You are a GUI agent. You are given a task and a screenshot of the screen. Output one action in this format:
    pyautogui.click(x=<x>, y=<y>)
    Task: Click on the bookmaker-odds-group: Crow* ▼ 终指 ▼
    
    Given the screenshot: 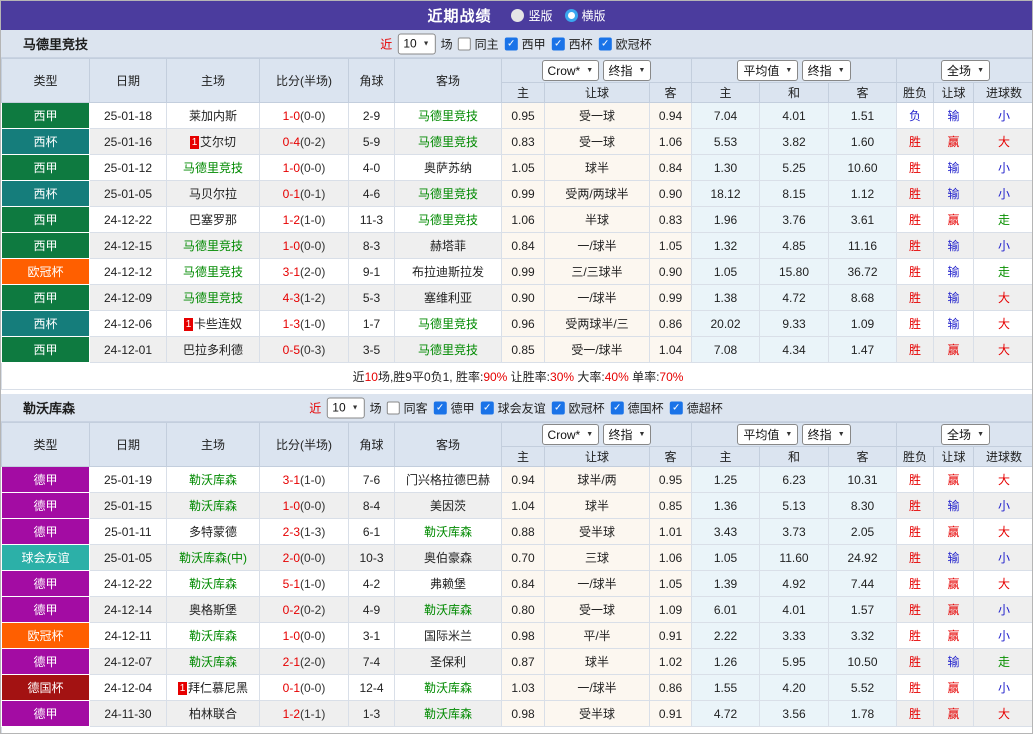 What is the action you would take?
    pyautogui.click(x=596, y=70)
    